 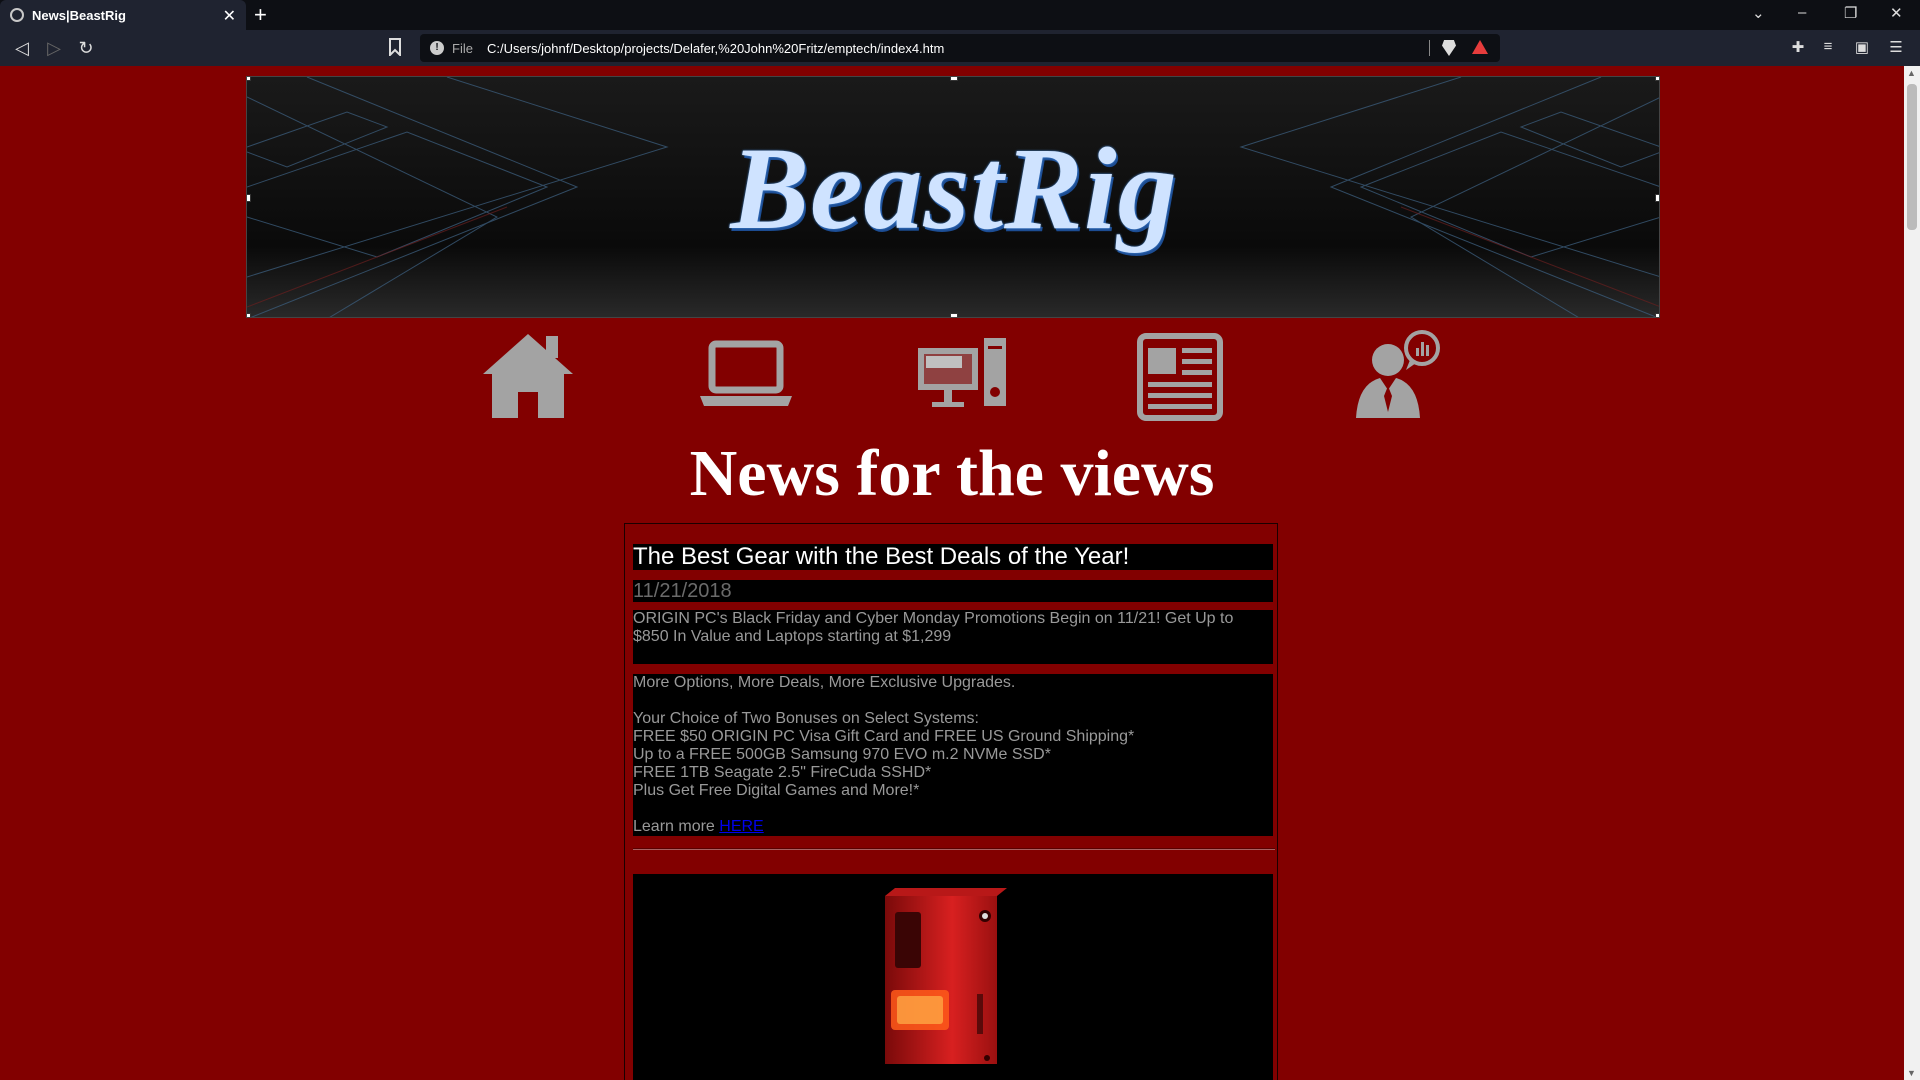 I want to click on tab-title: News|BeastRig, so click(x=79, y=15).